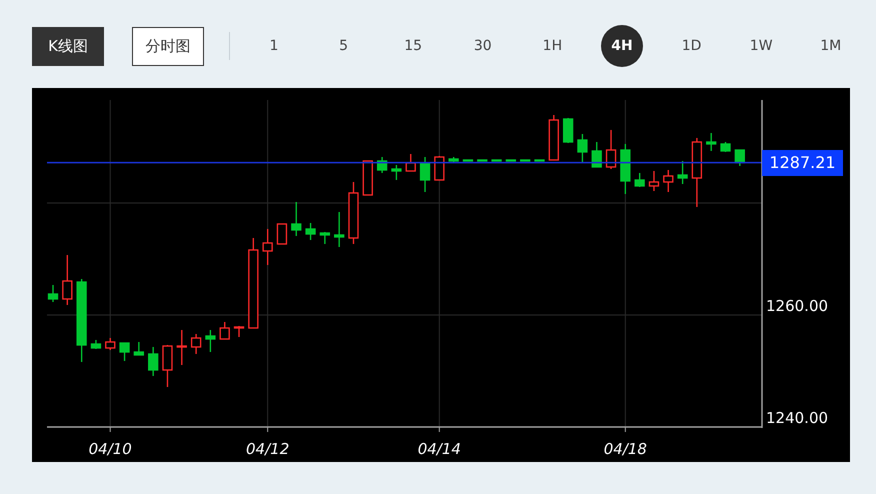  I want to click on interval-button: 15, so click(413, 46).